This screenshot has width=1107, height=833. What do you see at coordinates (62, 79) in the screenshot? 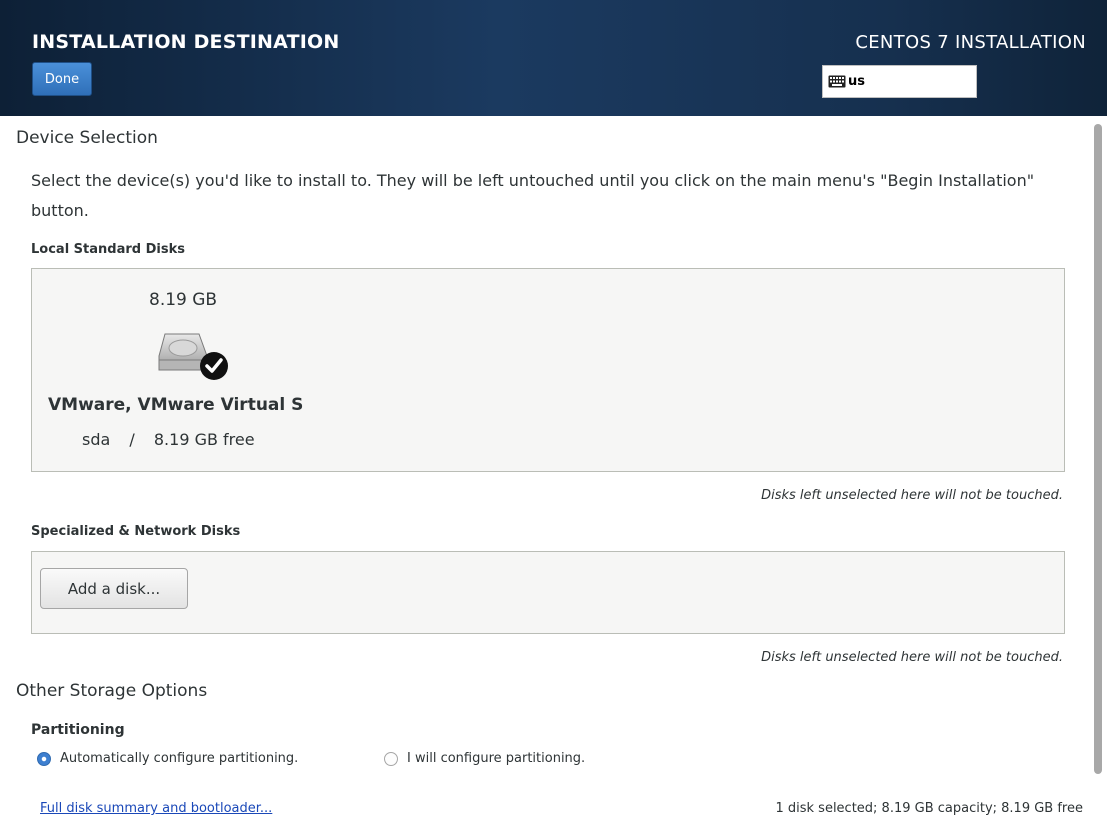
I see `done-button: Done` at bounding box center [62, 79].